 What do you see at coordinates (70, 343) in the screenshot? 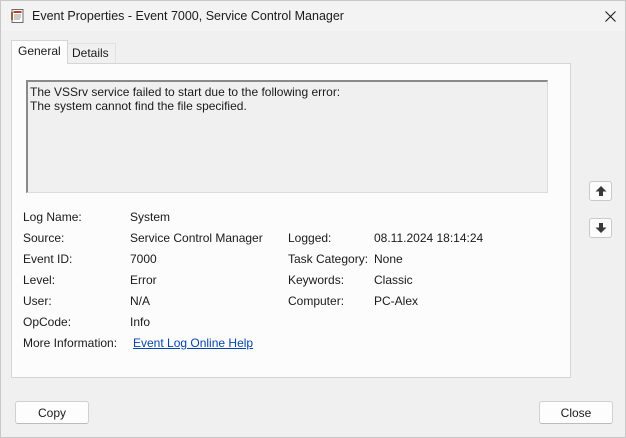
I see `more-information-label: More Information:` at bounding box center [70, 343].